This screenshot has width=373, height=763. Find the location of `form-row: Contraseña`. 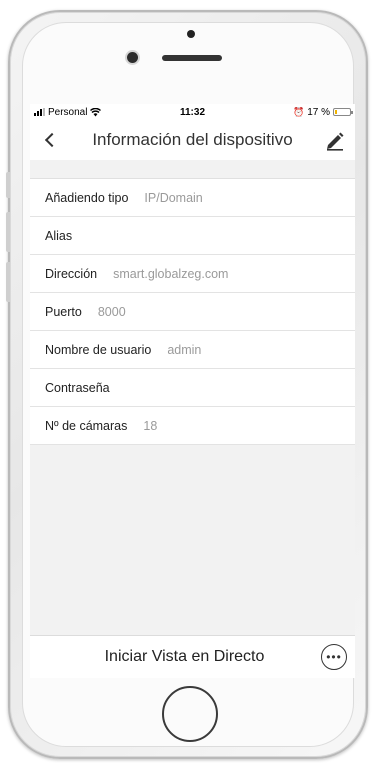

form-row: Contraseña is located at coordinates (192, 388).